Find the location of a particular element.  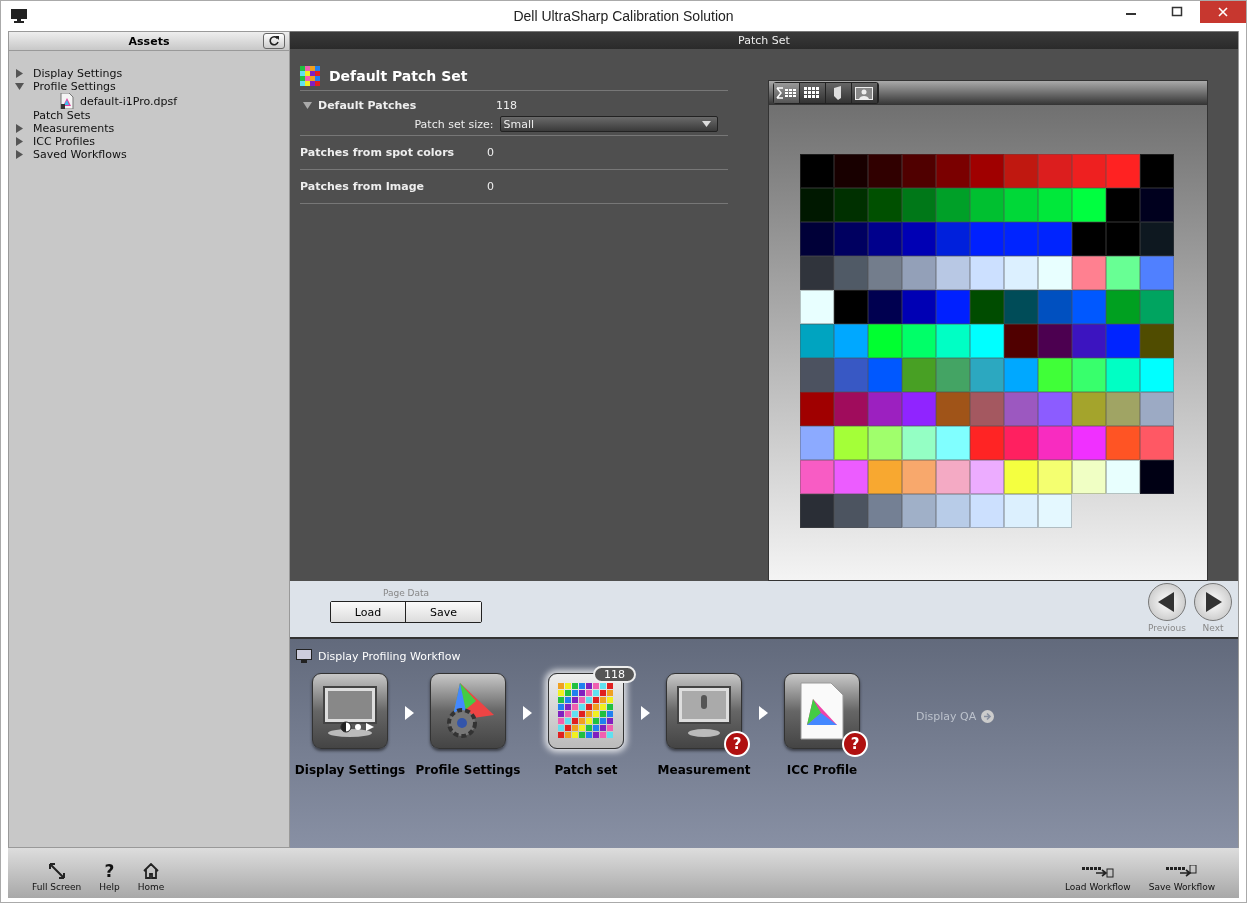

diagonal-arrow-icon is located at coordinates (56, 871).